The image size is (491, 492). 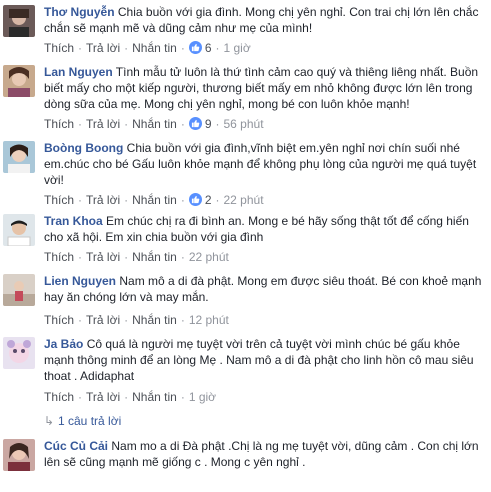 What do you see at coordinates (130, 397) in the screenshot?
I see `comment-actions: Thích · Trả lời · Nhắn tin · 1 giờ` at bounding box center [130, 397].